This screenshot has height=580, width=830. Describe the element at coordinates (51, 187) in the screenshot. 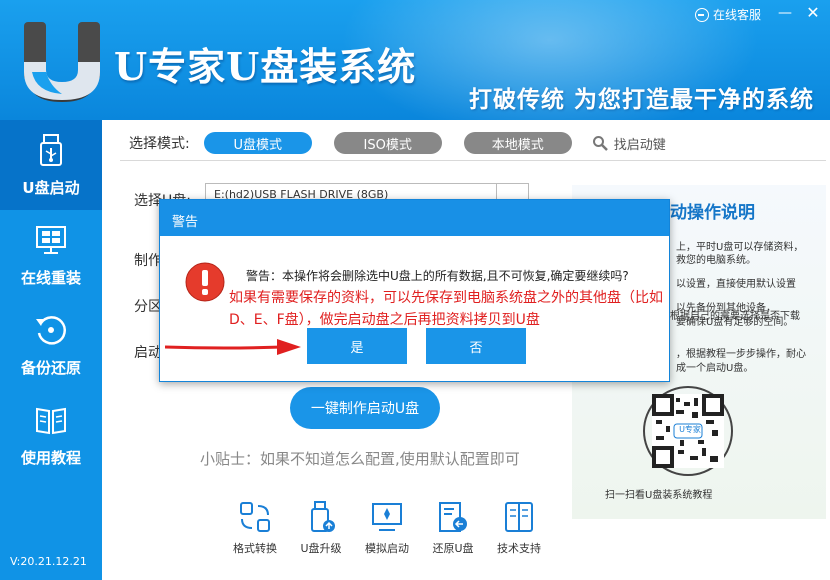

I see `sidebar-item-label: U盘启动` at that location.